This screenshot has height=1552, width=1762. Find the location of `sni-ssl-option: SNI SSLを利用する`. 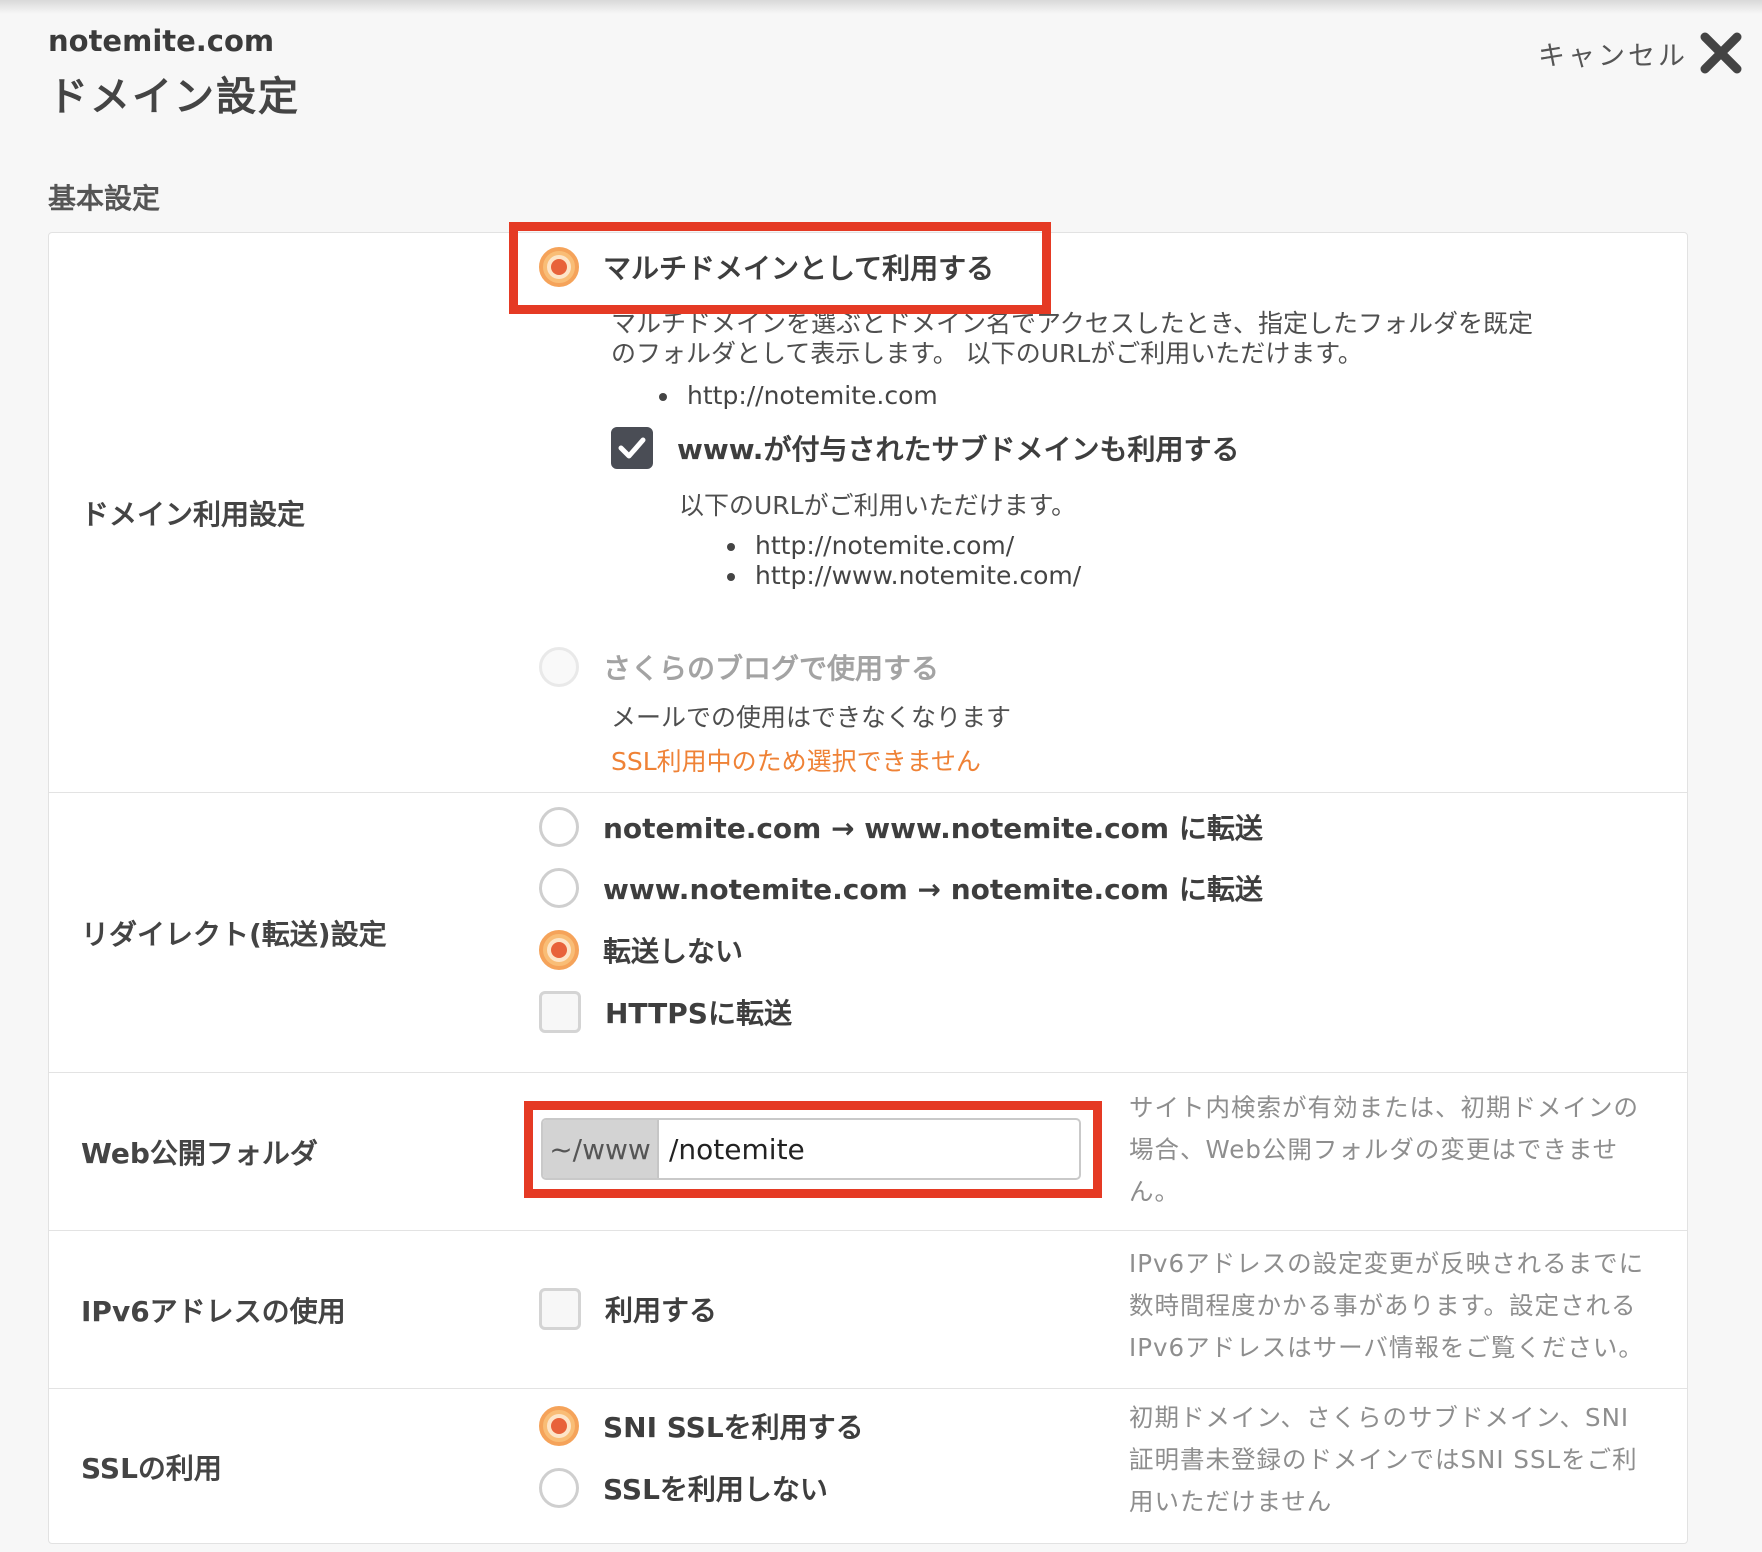

sni-ssl-option: SNI SSLを利用する is located at coordinates (701, 1426).